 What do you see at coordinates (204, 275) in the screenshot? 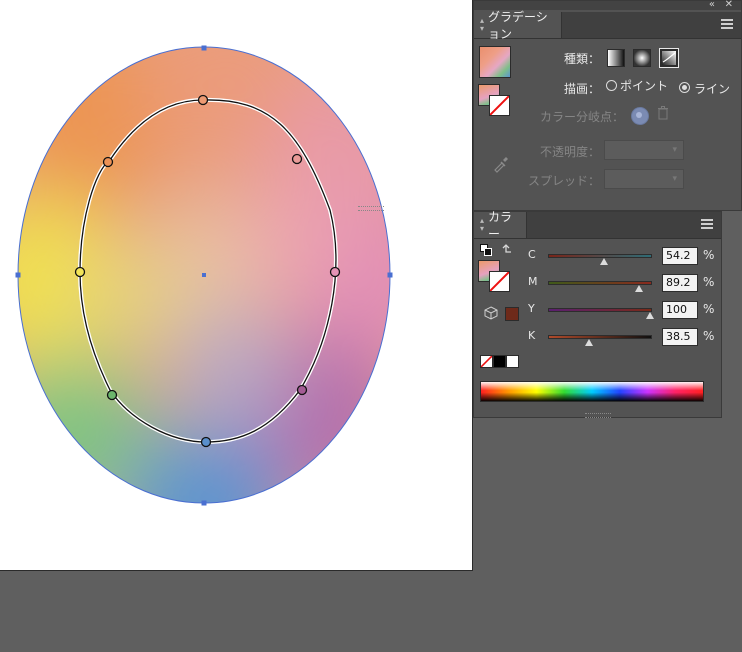
I see `center-point` at bounding box center [204, 275].